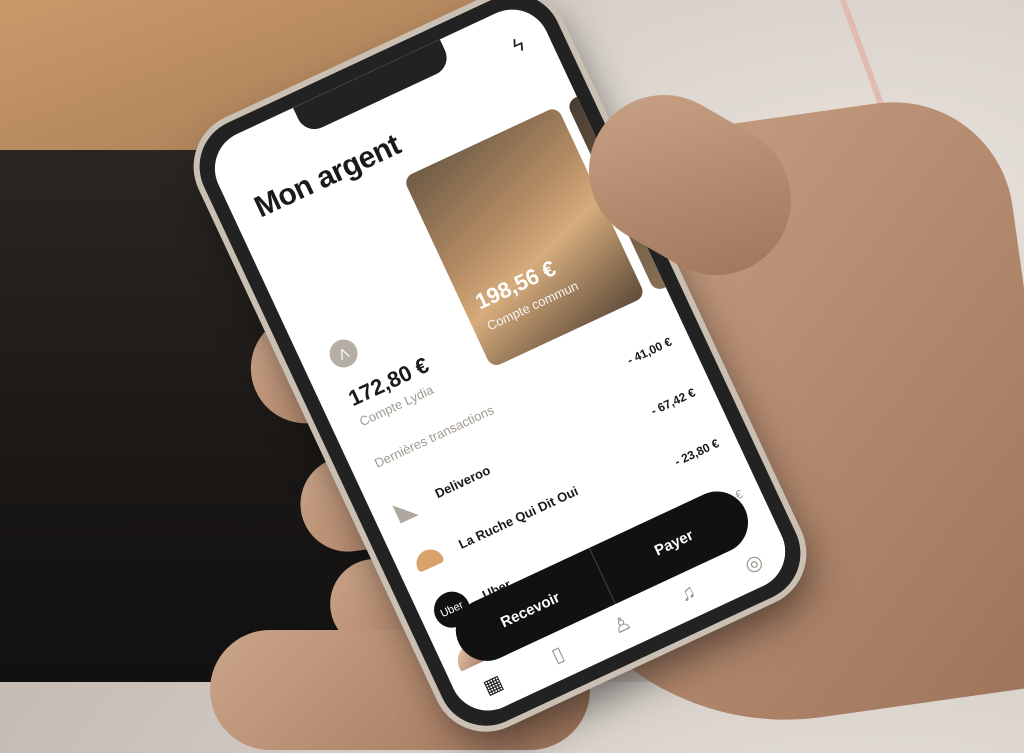  I want to click on deliveroo-icon: ◣, so click(404, 507).